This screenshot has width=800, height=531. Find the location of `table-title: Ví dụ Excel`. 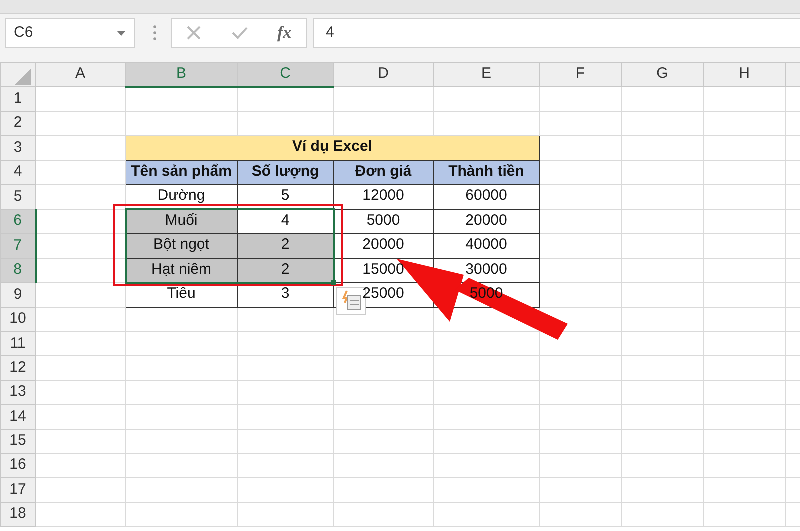

table-title: Ví dụ Excel is located at coordinates (333, 148).